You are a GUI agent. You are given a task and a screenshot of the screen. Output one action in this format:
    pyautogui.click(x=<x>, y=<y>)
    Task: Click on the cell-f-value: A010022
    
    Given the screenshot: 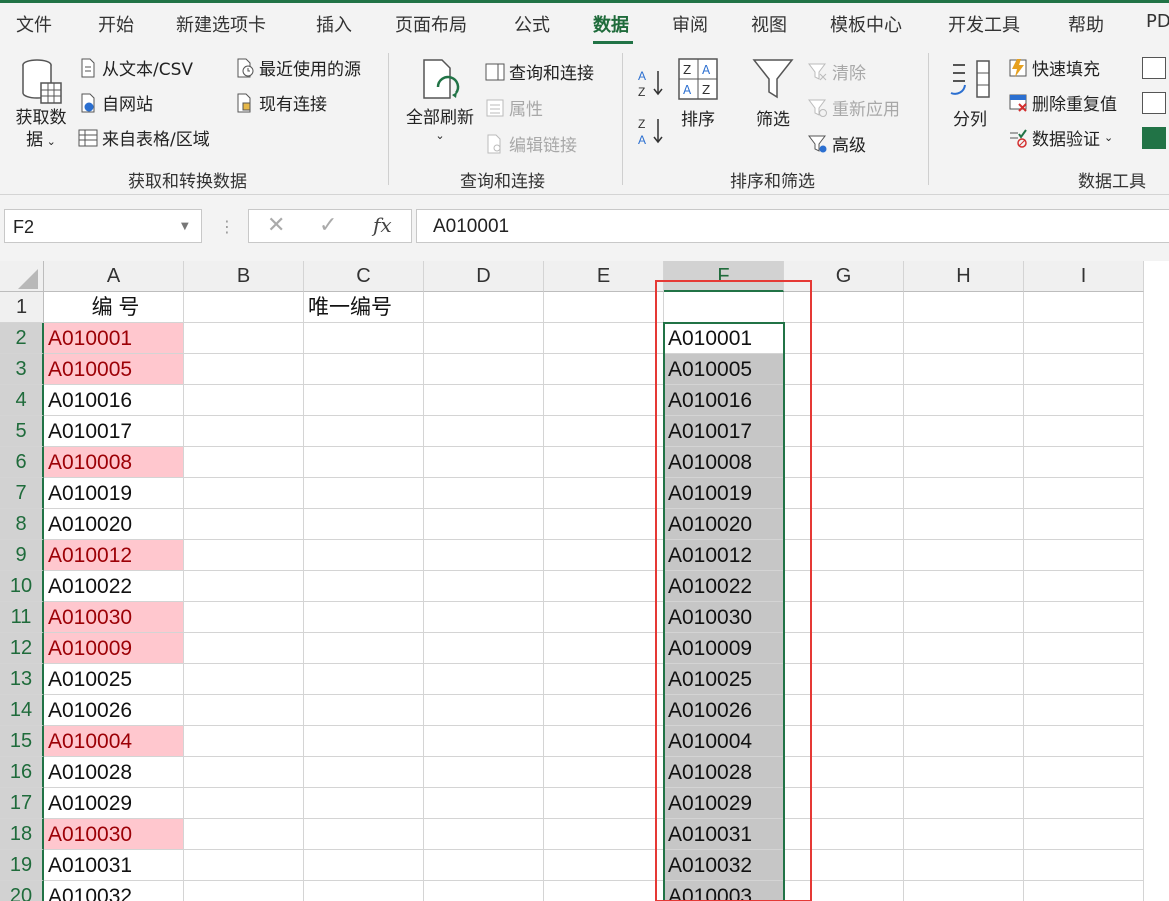 What is the action you would take?
    pyautogui.click(x=724, y=586)
    